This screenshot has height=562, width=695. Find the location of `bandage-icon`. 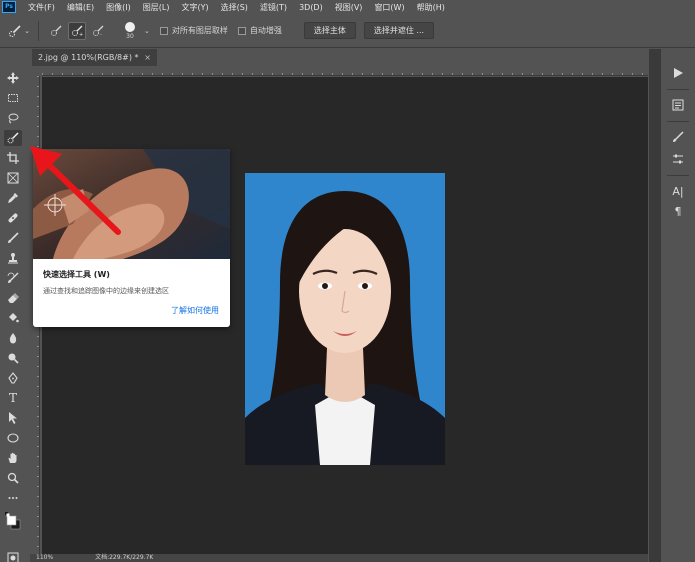

bandage-icon is located at coordinates (13, 218).